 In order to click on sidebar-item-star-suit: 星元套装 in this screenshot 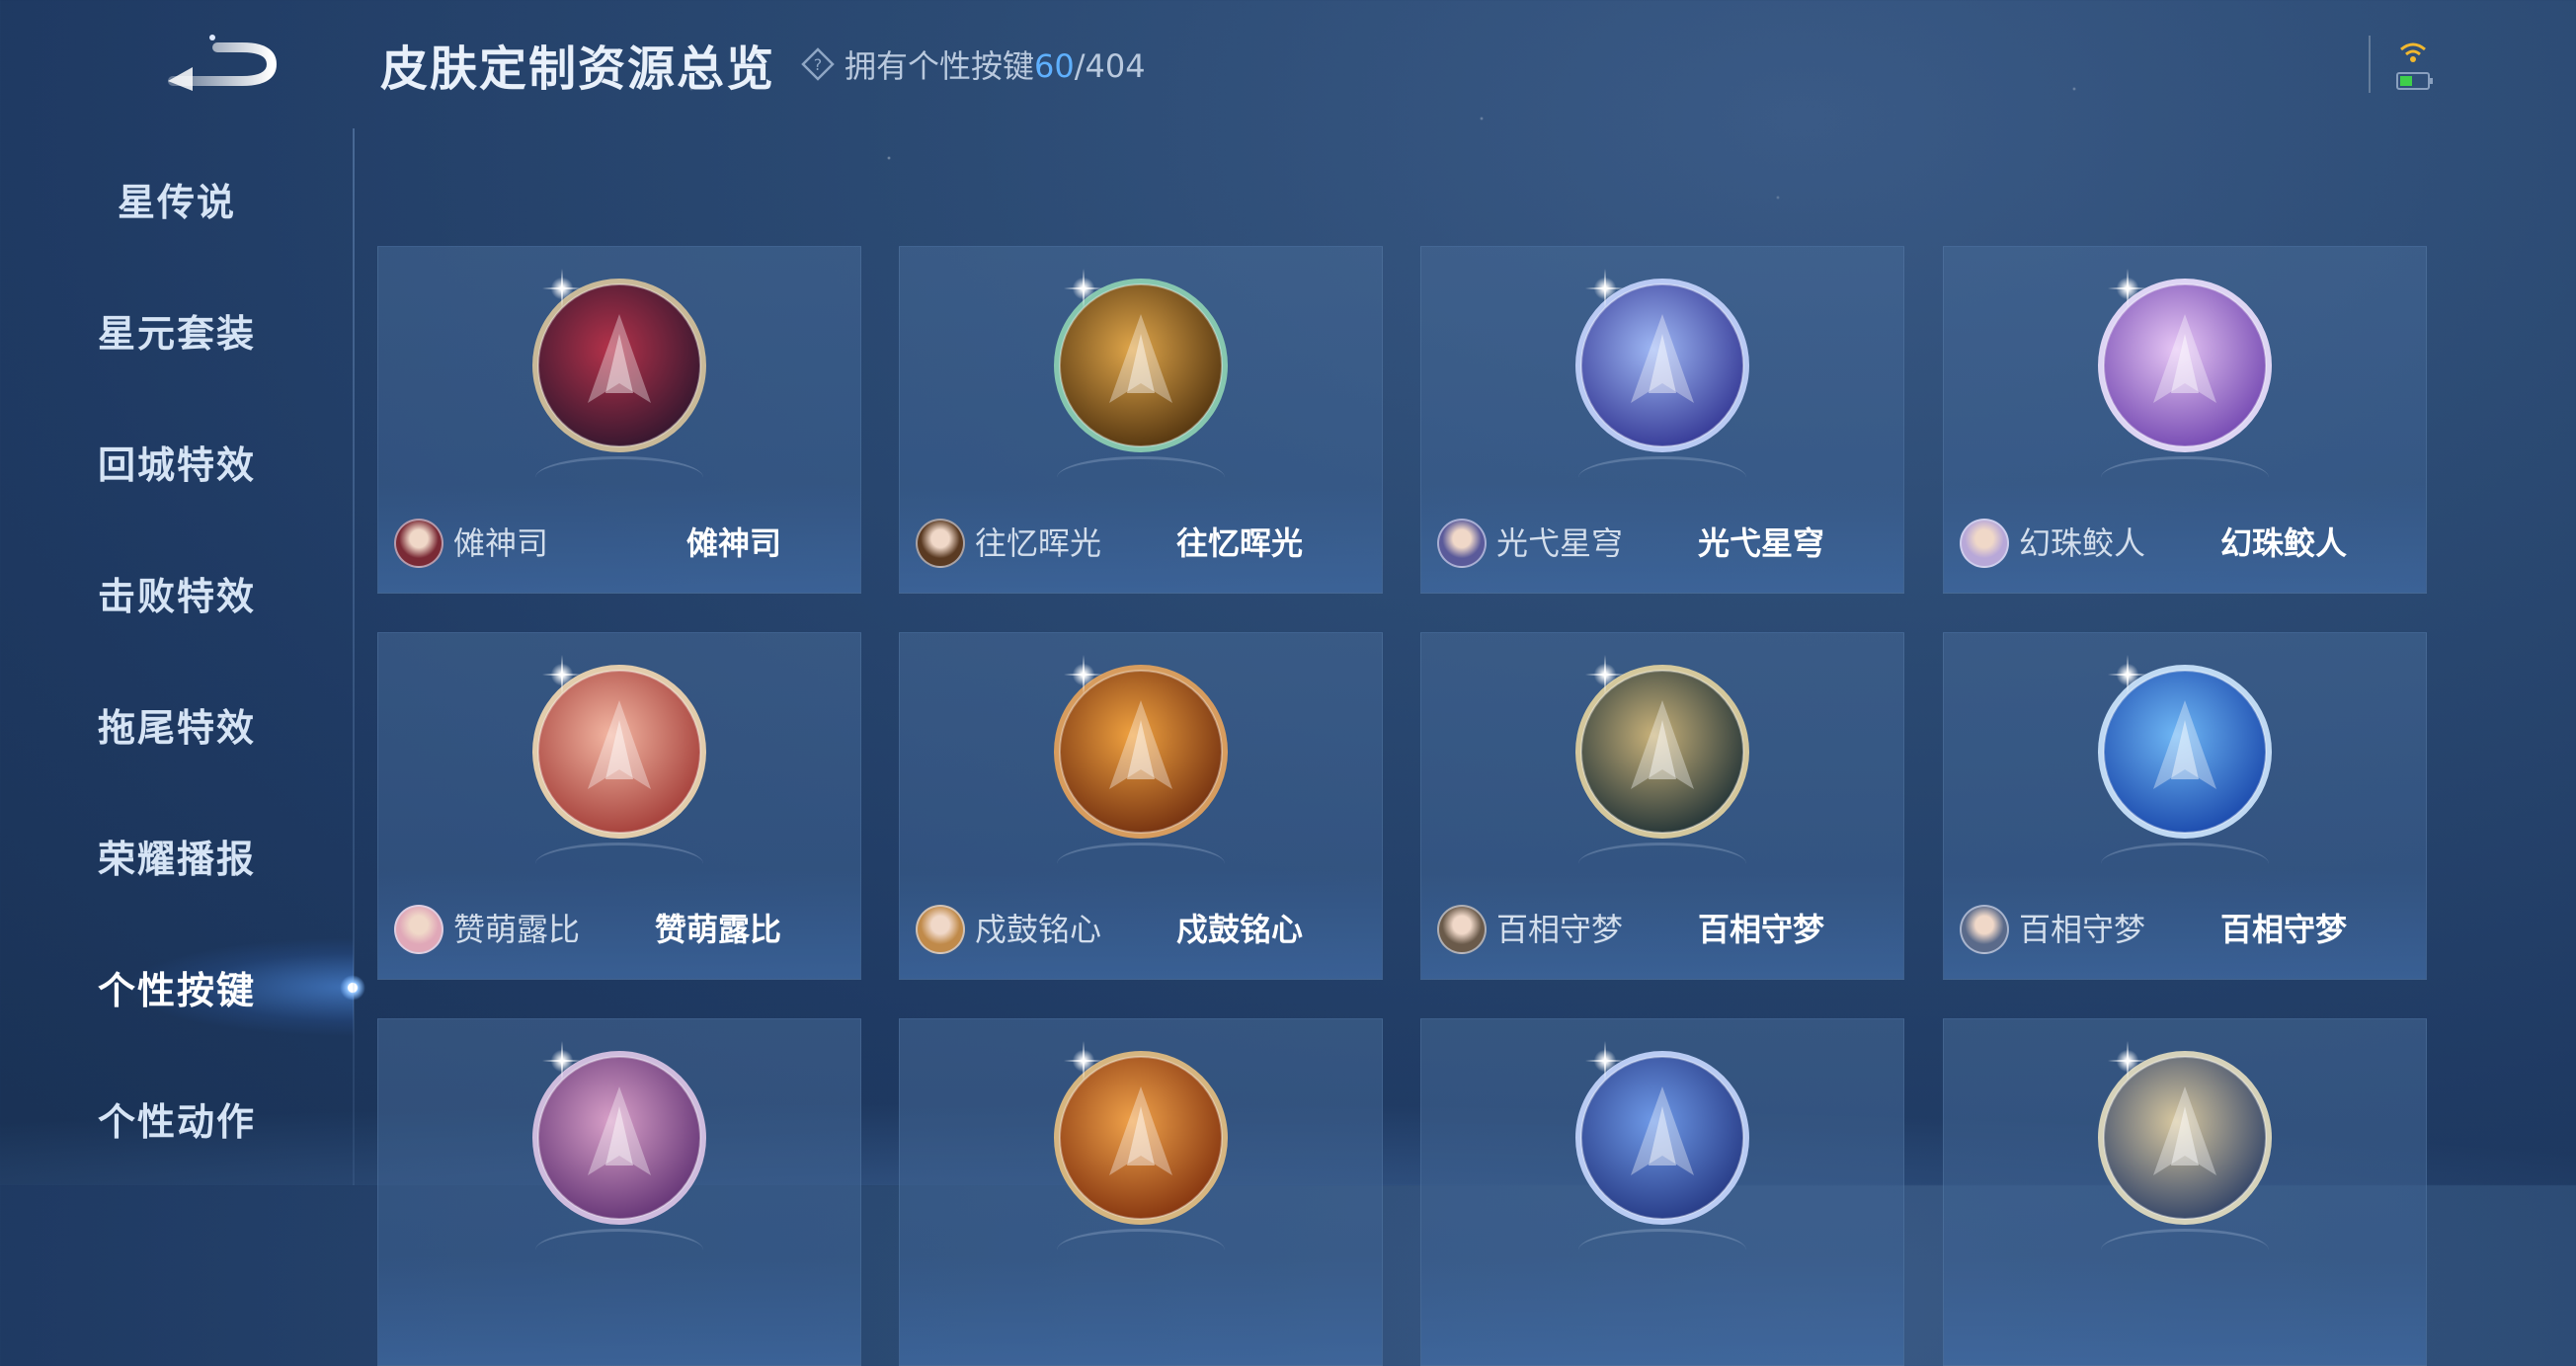, I will do `click(177, 330)`.